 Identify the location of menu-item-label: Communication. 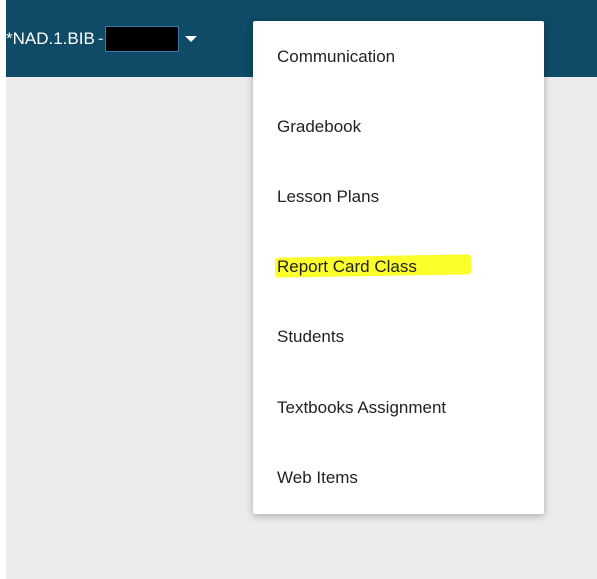
(336, 56).